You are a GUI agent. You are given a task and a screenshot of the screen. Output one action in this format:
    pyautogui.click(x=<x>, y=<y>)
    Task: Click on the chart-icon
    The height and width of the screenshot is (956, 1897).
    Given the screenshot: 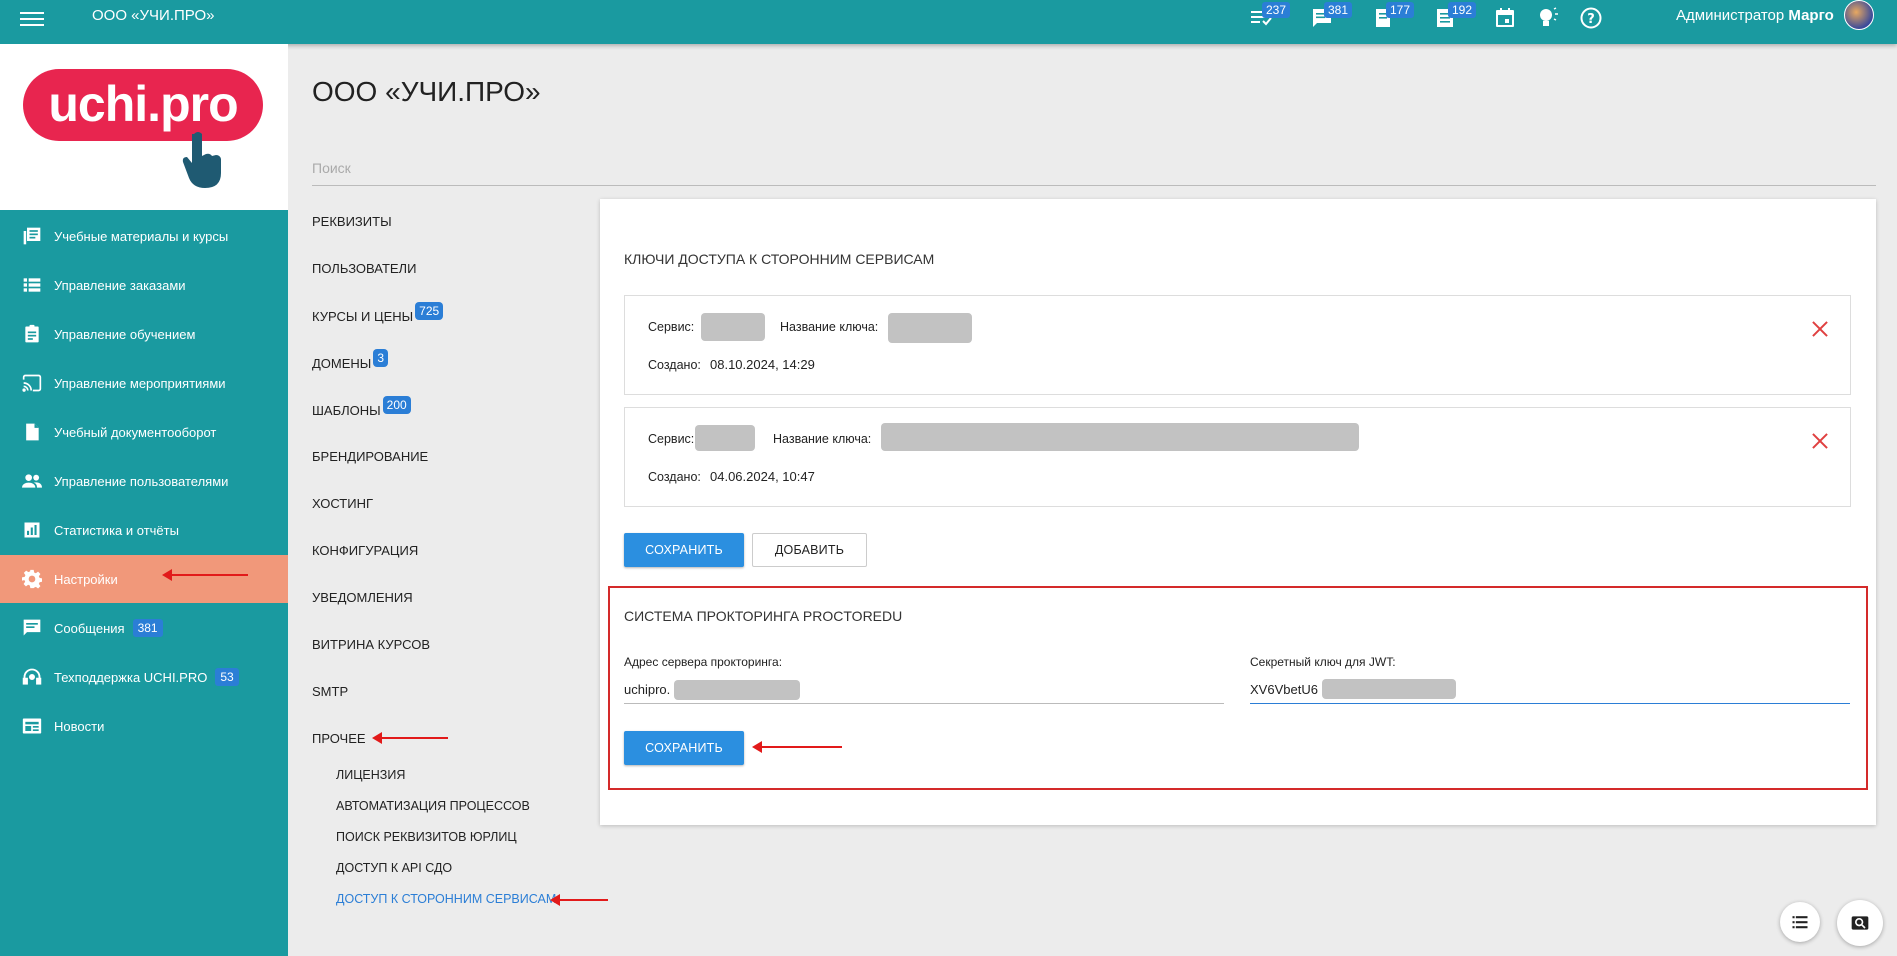 What is the action you would take?
    pyautogui.click(x=32, y=530)
    